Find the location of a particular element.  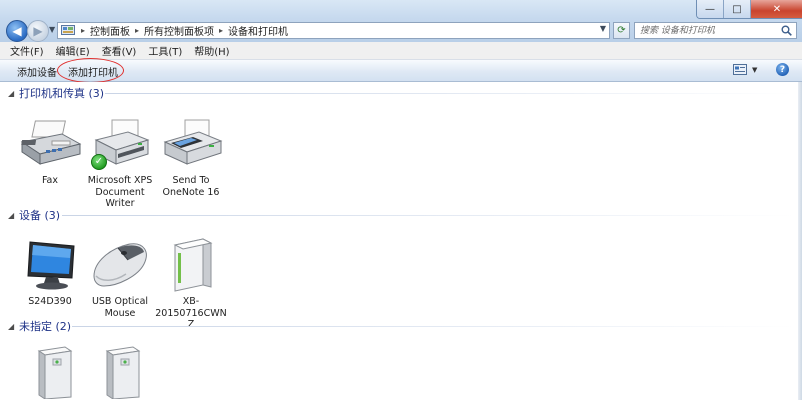

printer-icon: ✓ is located at coordinates (120, 144).